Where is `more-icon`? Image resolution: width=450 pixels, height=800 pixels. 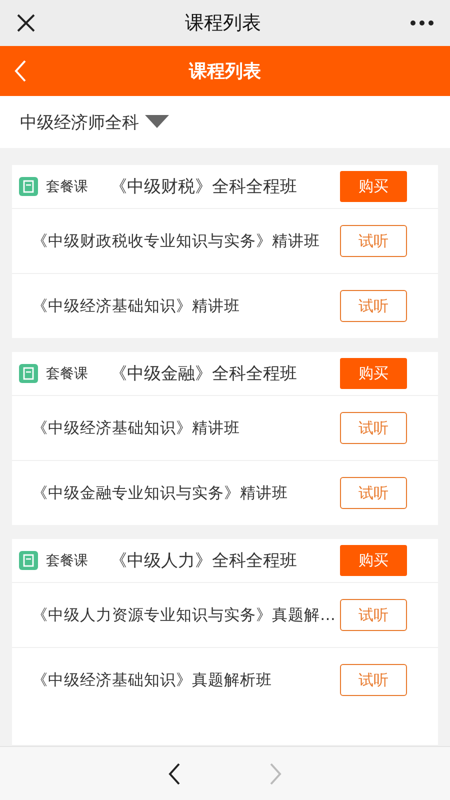
more-icon is located at coordinates (422, 23).